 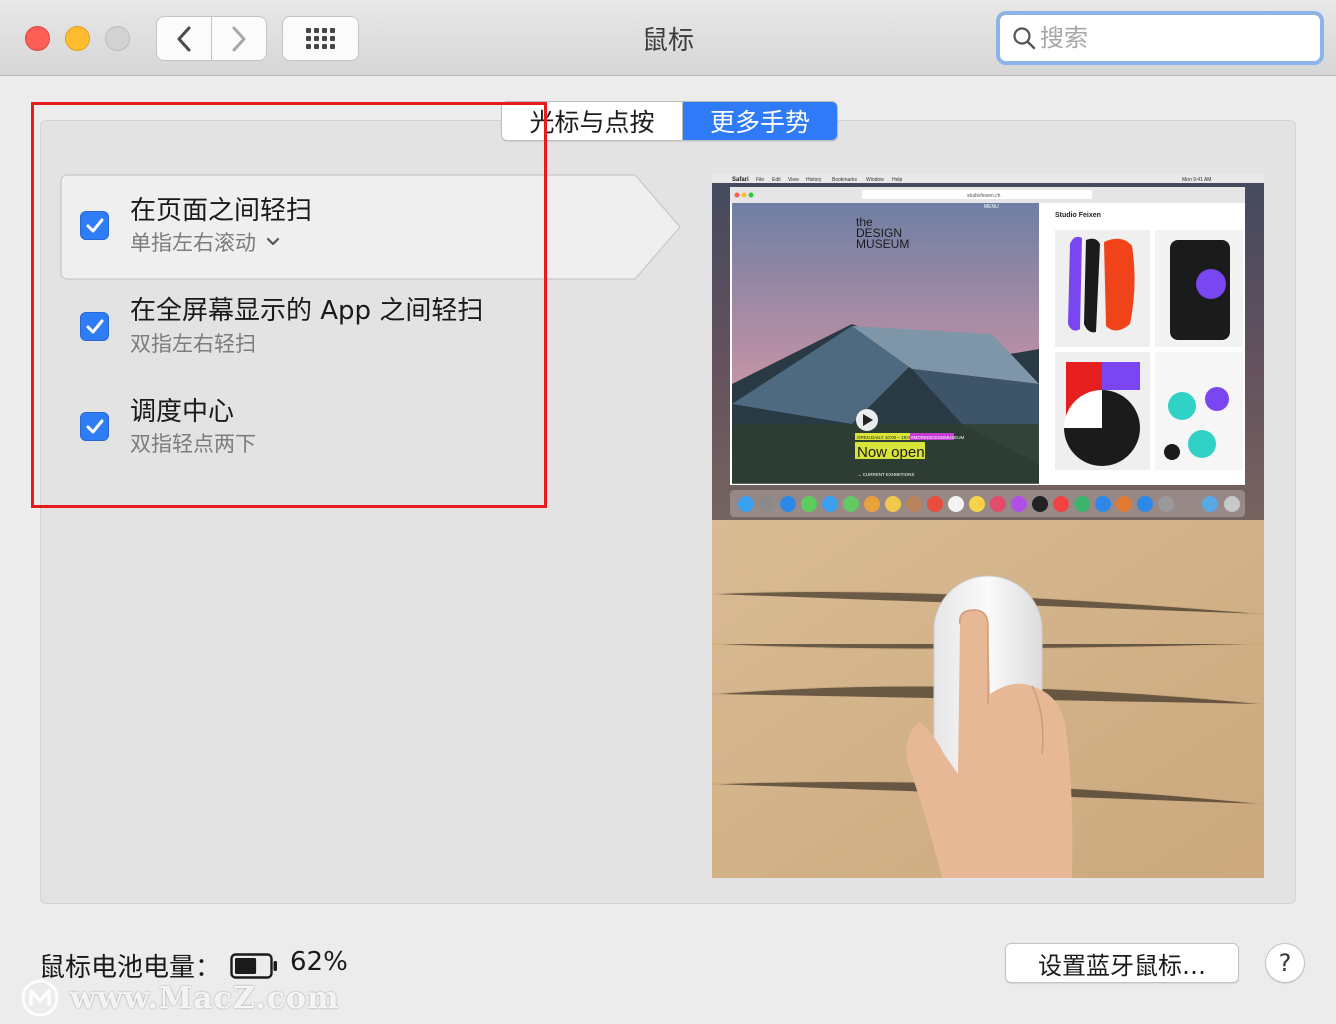 I want to click on help-button: ?, so click(x=1285, y=963).